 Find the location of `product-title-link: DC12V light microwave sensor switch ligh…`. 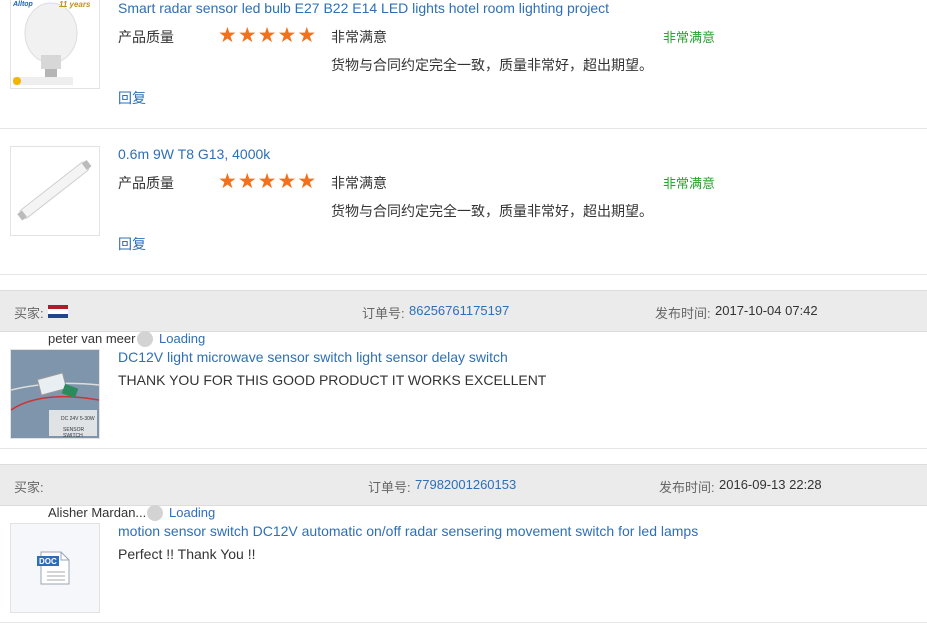

product-title-link: DC12V light microwave sensor switch ligh… is located at coordinates (313, 357).